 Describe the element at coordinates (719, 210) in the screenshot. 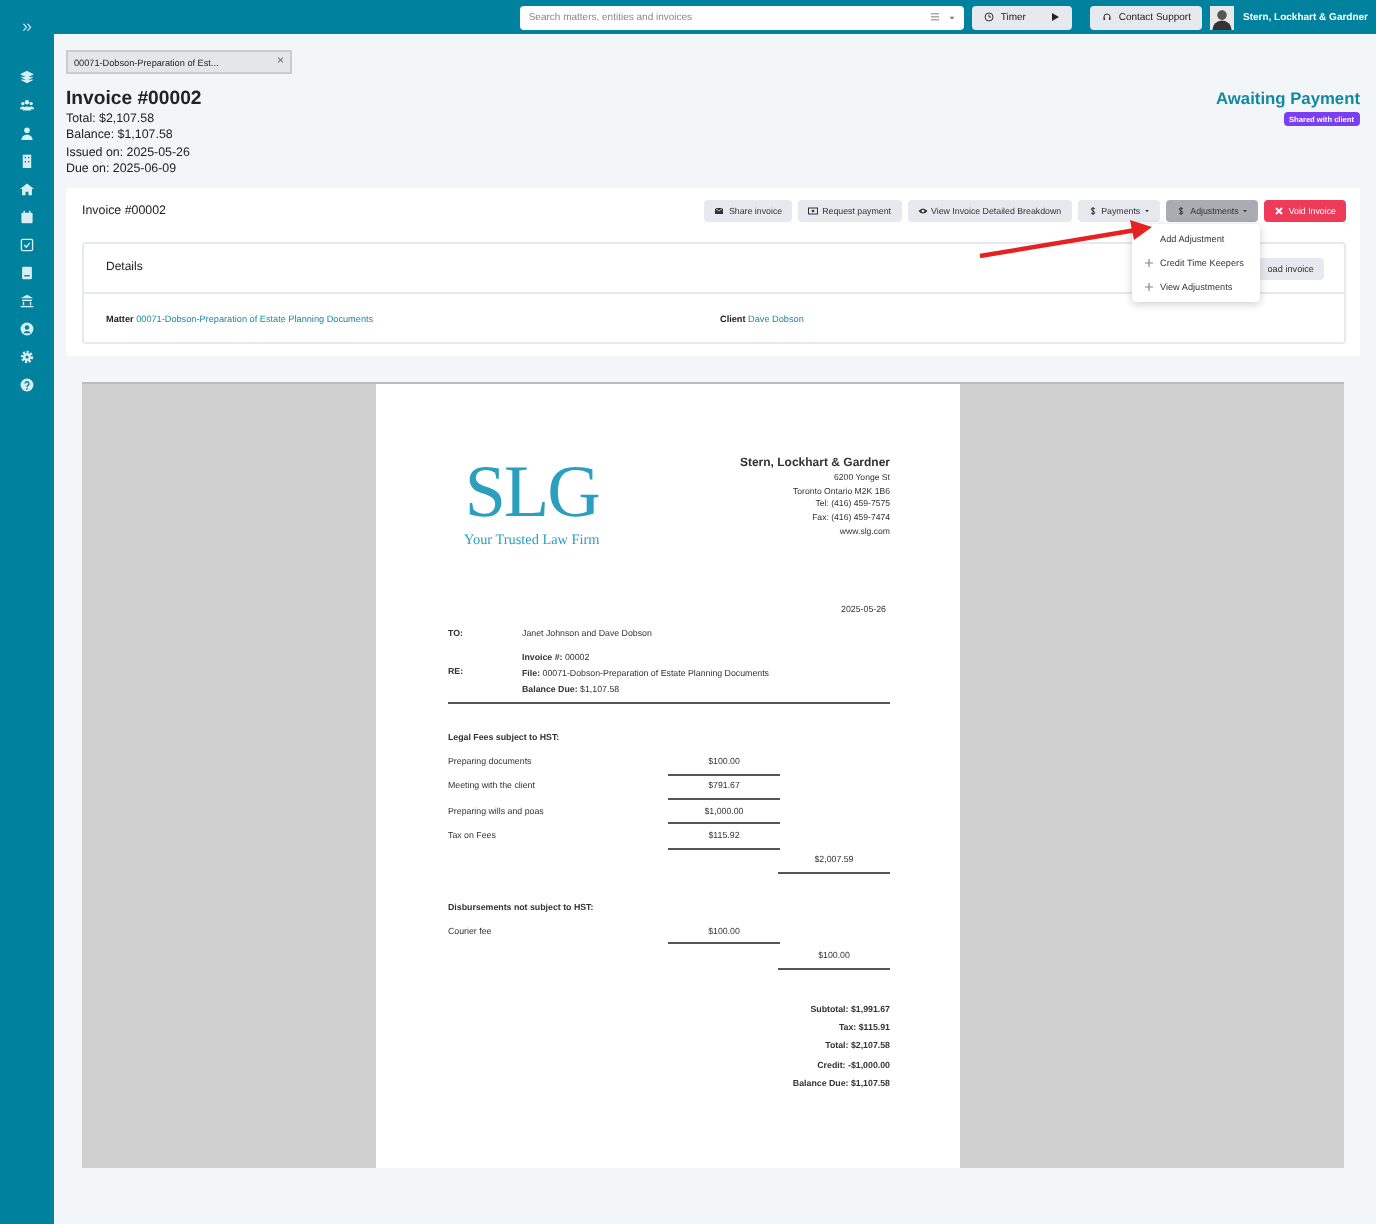

I see `envelope-icon` at that location.